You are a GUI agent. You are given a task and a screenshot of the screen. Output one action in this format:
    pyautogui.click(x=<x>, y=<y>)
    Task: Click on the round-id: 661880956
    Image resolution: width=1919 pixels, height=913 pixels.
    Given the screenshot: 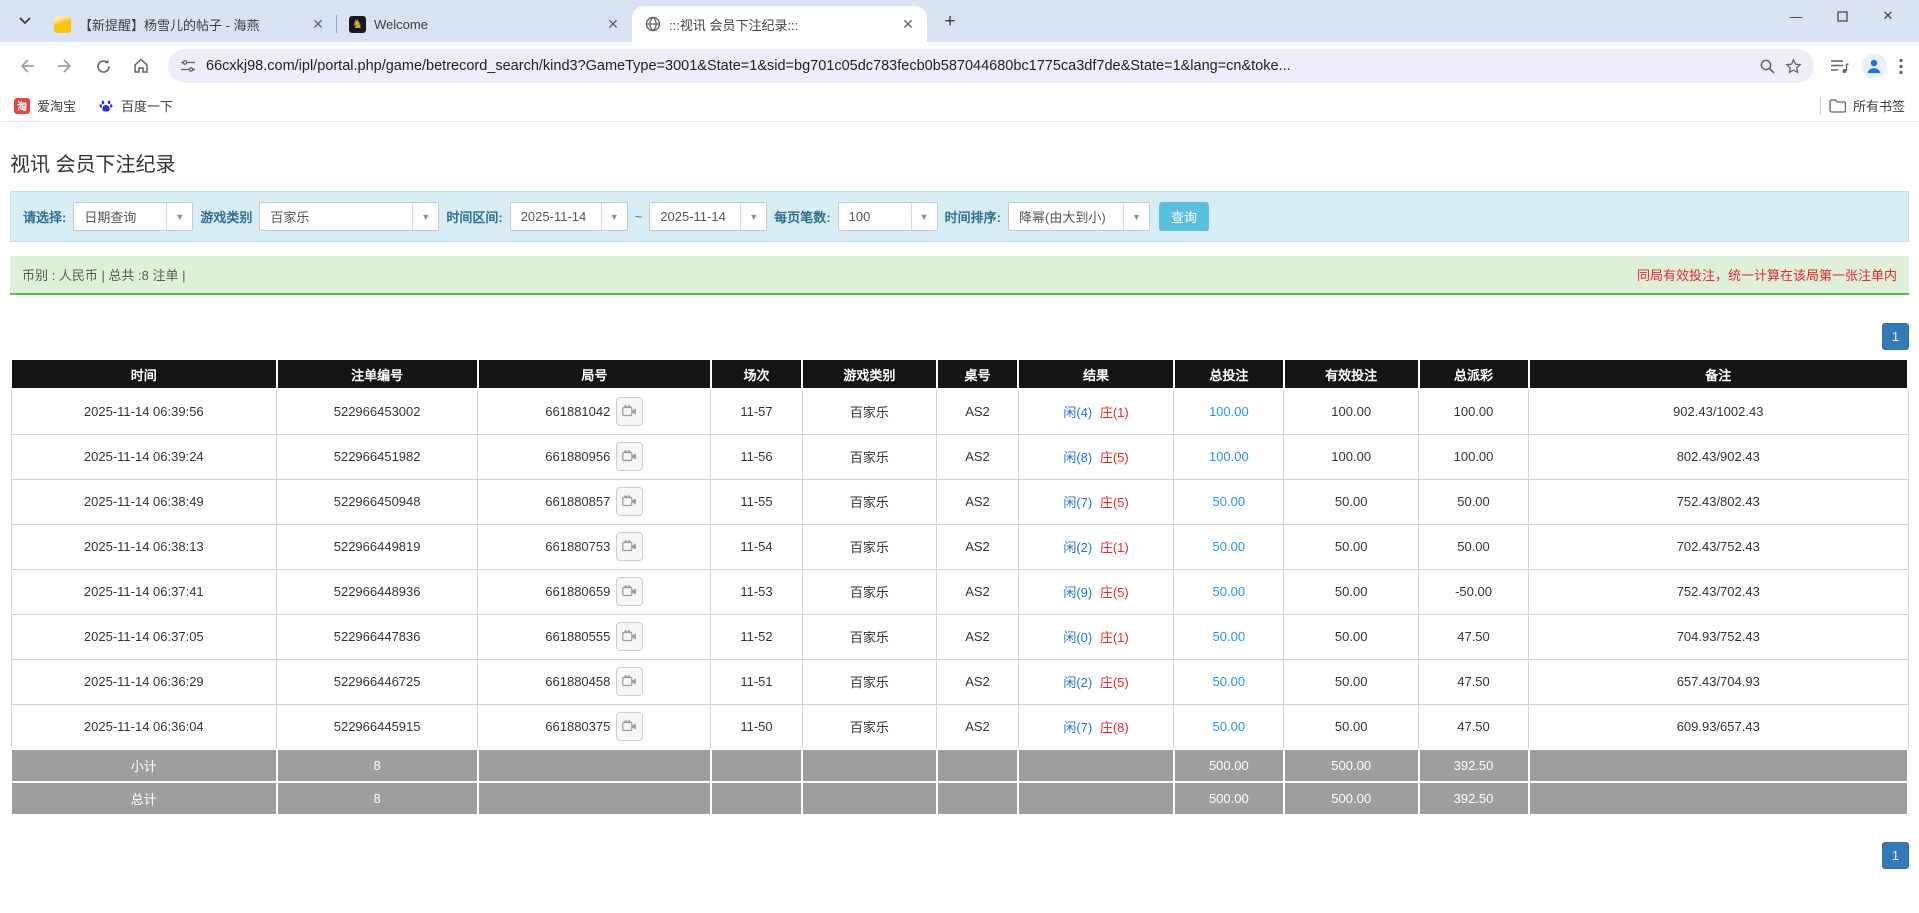 What is the action you would take?
    pyautogui.click(x=578, y=456)
    